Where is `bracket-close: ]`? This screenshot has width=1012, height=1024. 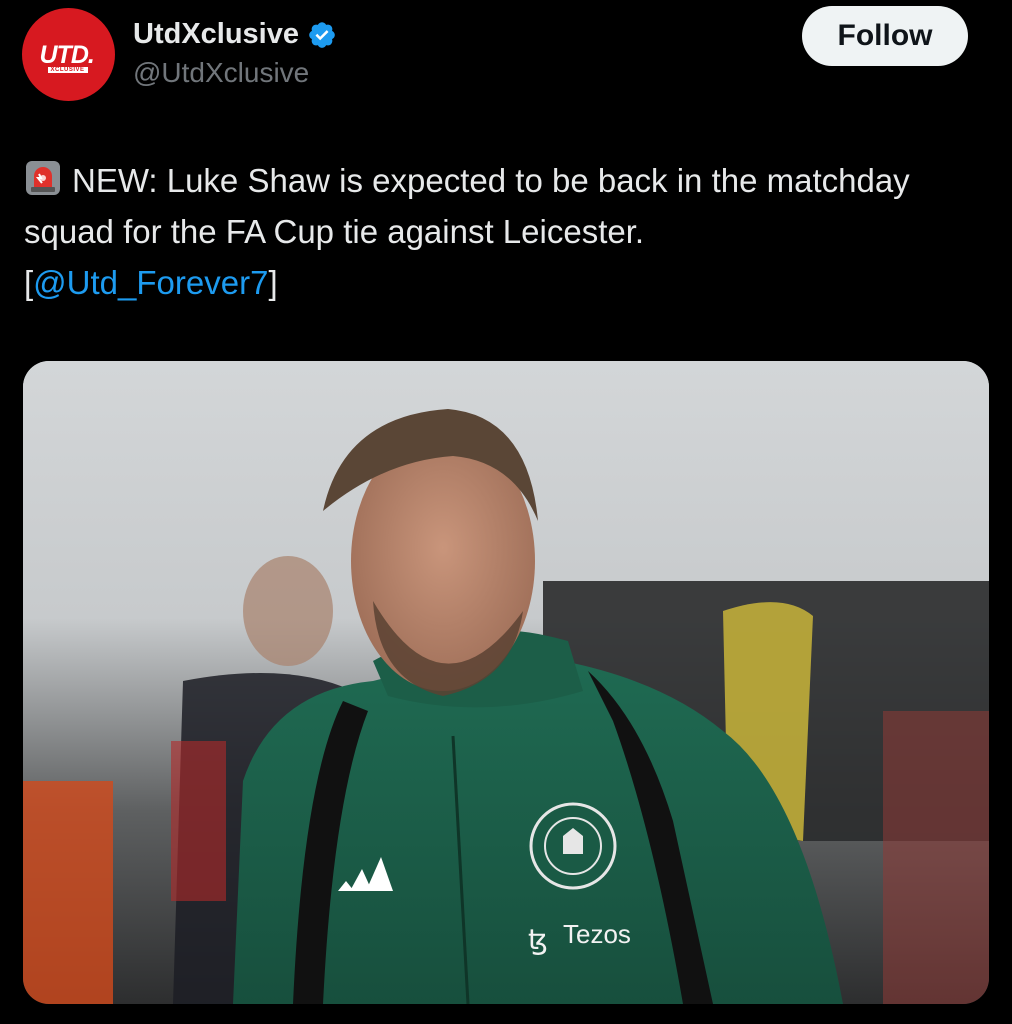 bracket-close: ] is located at coordinates (273, 282).